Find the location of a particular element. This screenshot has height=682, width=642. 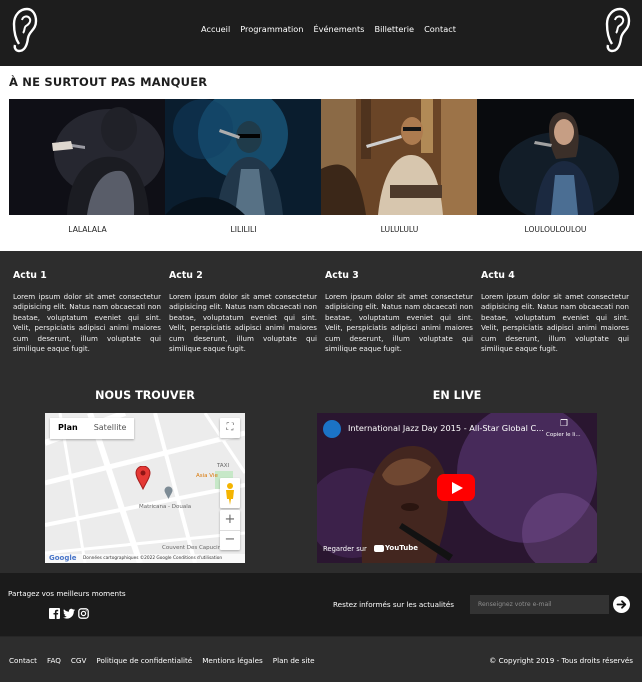

news-title: Actu 1 is located at coordinates (30, 275).